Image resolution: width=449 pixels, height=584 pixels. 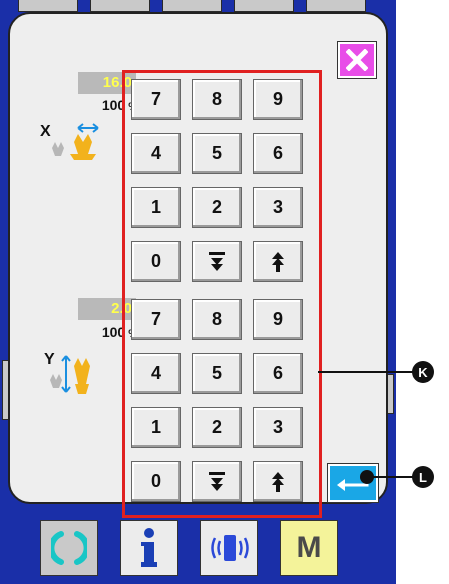 I want to click on communication-icon, so click(x=230, y=548).